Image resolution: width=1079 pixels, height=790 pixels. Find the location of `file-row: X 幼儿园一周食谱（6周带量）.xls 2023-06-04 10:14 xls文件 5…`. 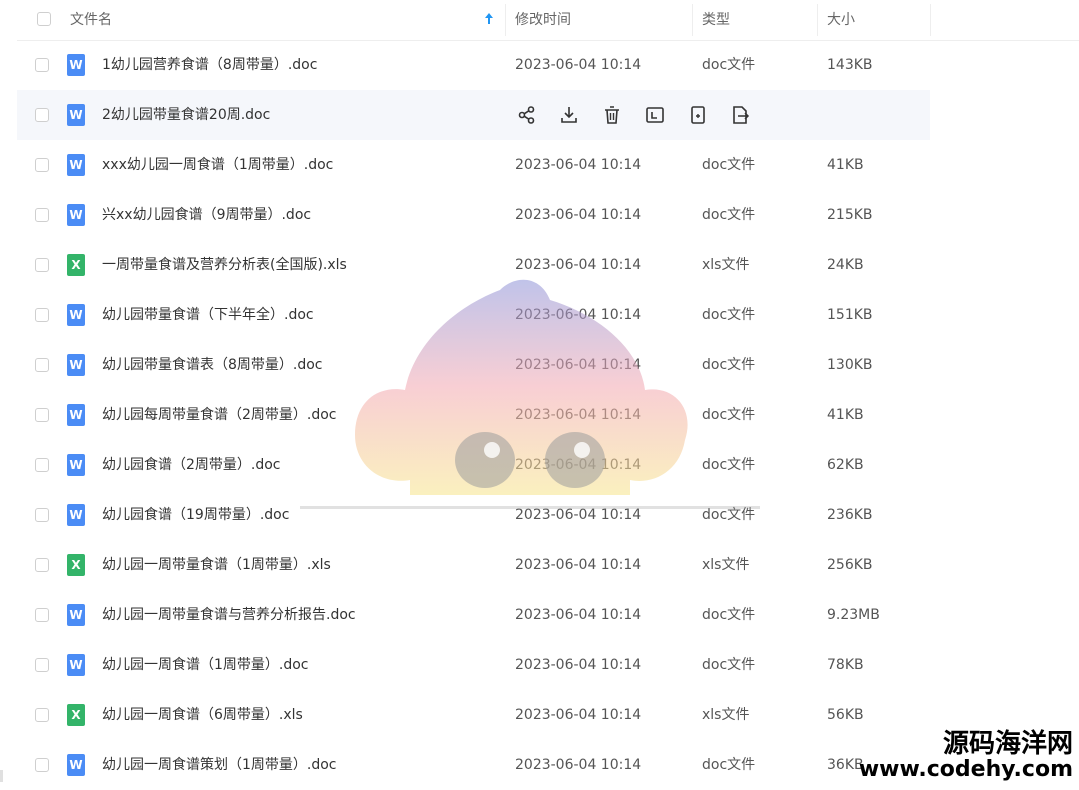

file-row: X 幼儿园一周食谱（6周带量）.xls 2023-06-04 10:14 xls文件 5… is located at coordinates (473, 715).